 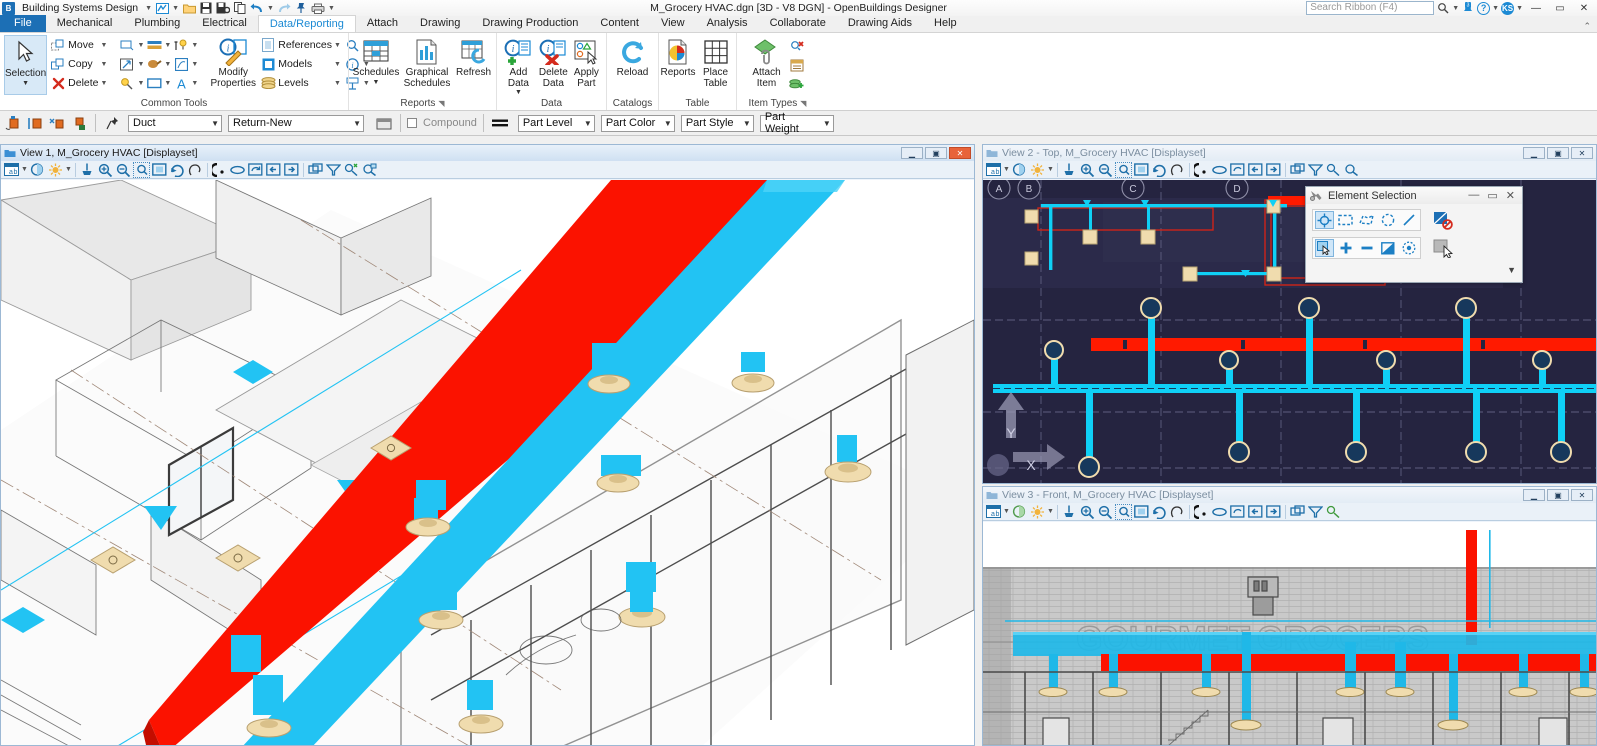 I want to click on block-select-icon, so click(x=1345, y=220).